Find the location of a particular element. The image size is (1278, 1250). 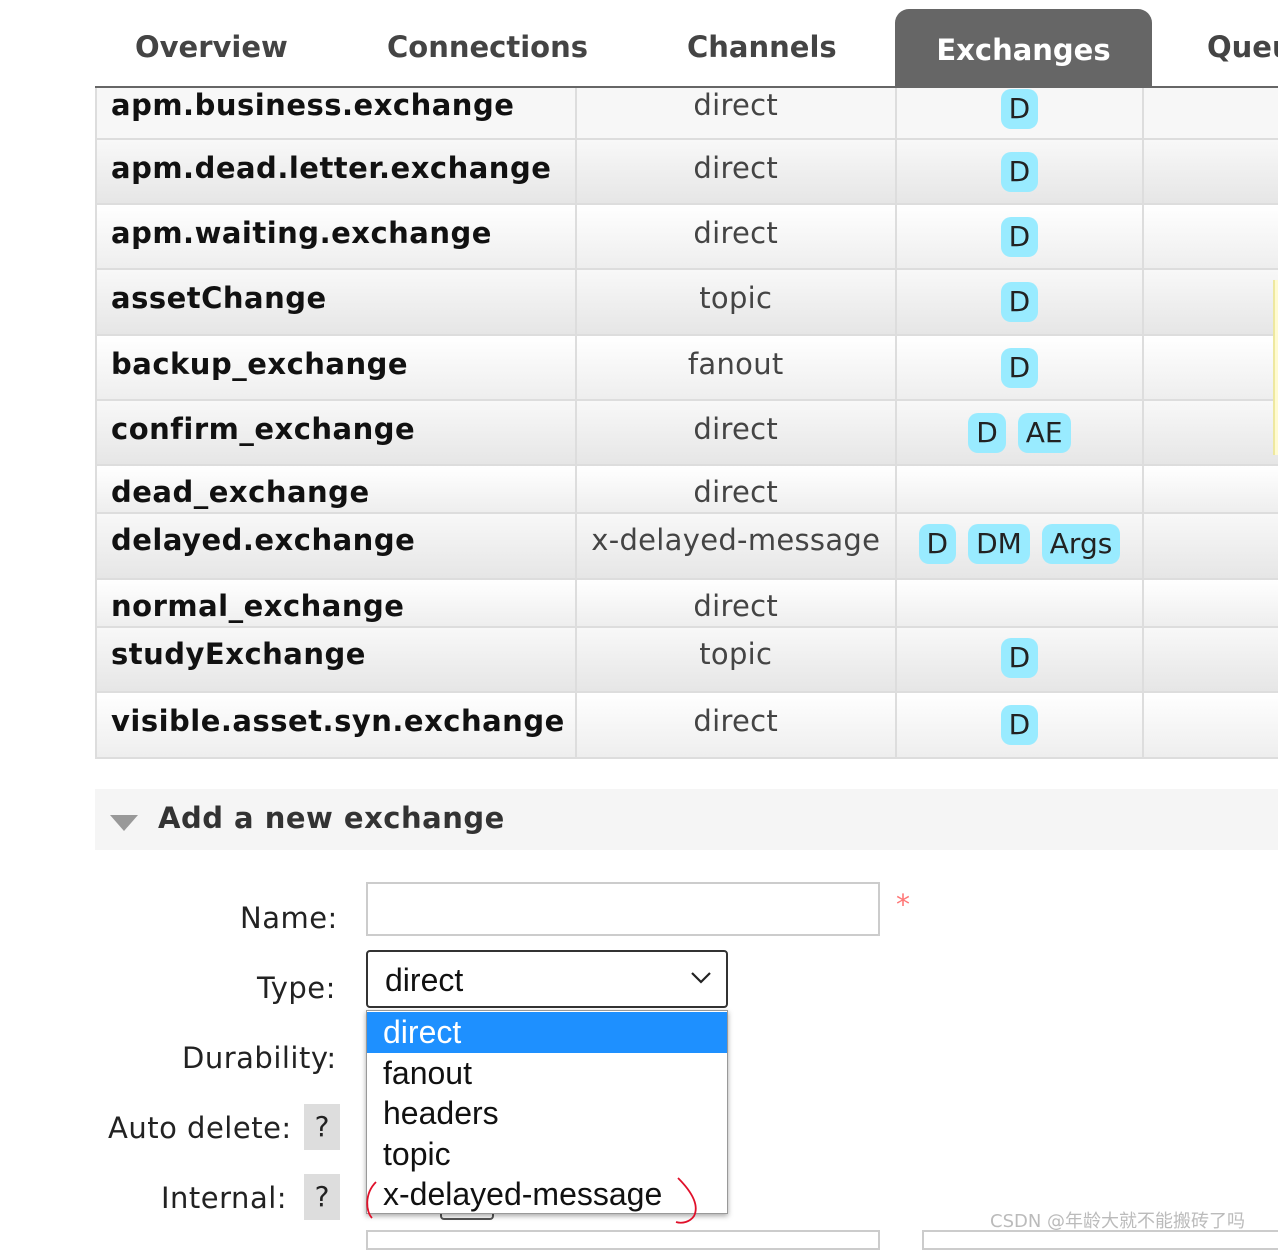

arguments-value-input is located at coordinates (1100, 1240).